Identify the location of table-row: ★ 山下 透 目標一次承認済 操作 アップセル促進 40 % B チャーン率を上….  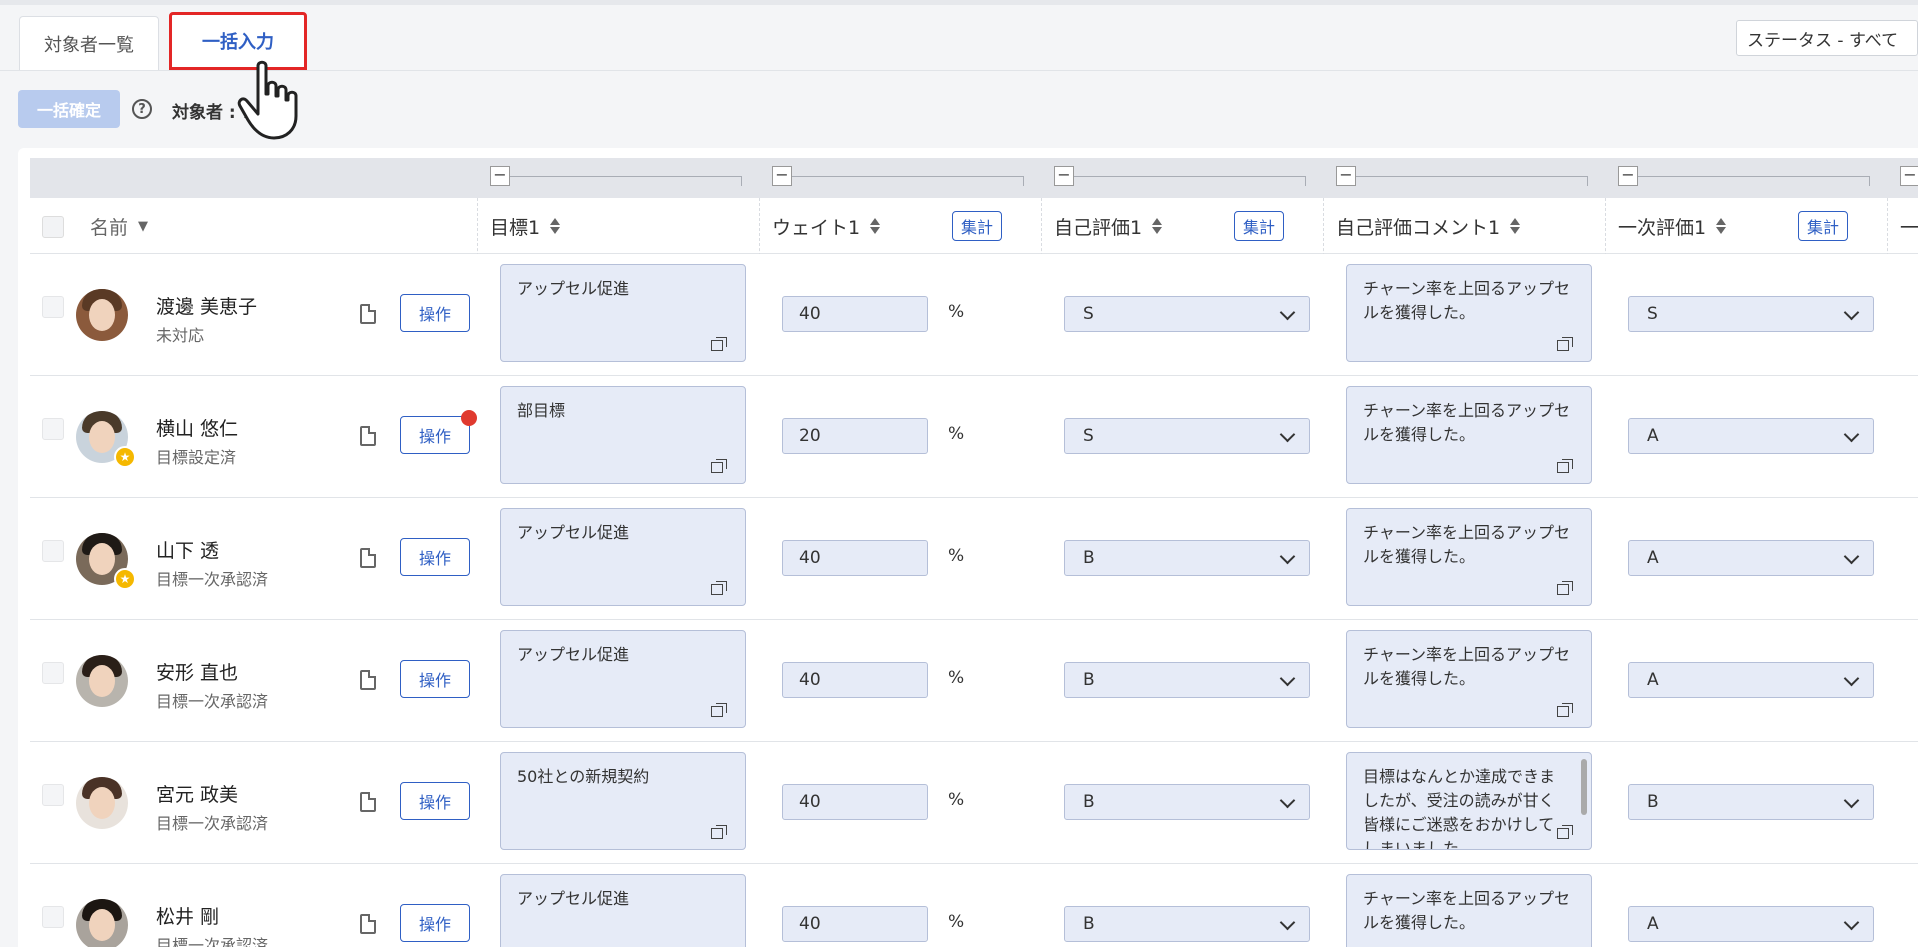
(974, 559).